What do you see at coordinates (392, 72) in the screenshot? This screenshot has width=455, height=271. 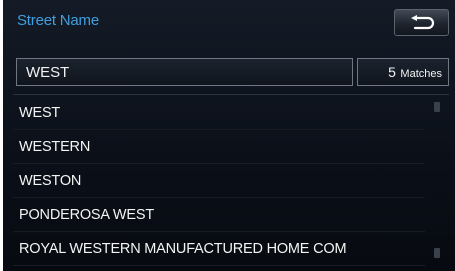 I see `matches-count: 5` at bounding box center [392, 72].